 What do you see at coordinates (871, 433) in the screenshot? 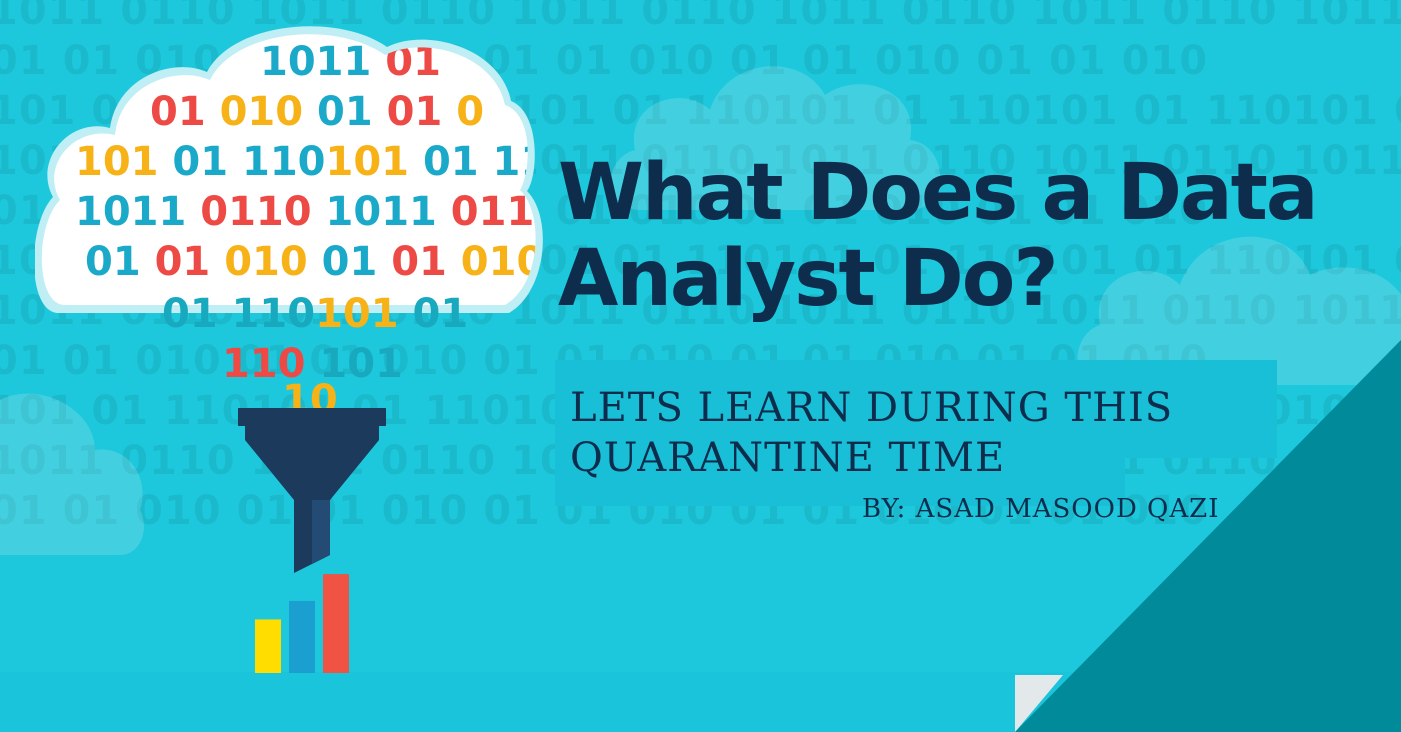
I see `subtitle: LETS LEARN DURING THIS QUARANTINE TIME` at bounding box center [871, 433].